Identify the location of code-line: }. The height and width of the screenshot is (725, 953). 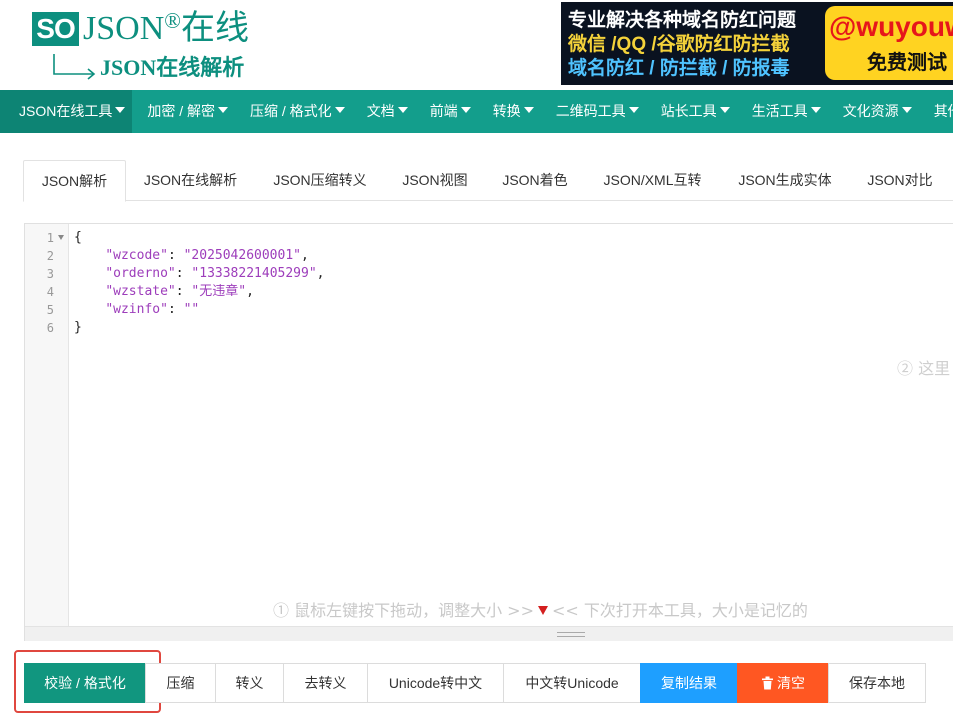
(78, 327).